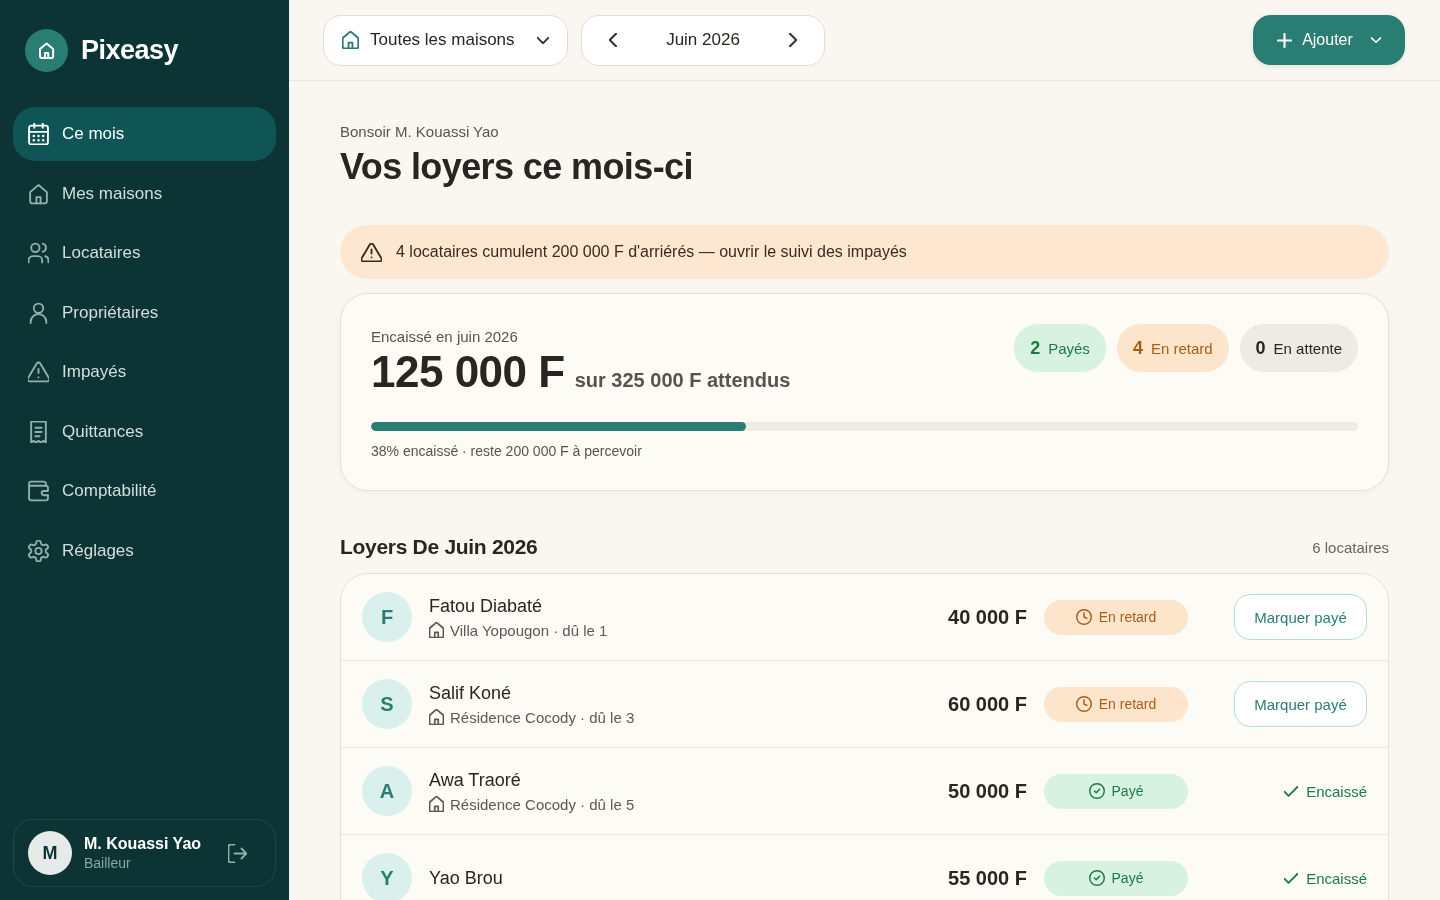 The image size is (1440, 900). What do you see at coordinates (420, 131) in the screenshot?
I see `greeting: Bonsoir M. Kouassi Yao` at bounding box center [420, 131].